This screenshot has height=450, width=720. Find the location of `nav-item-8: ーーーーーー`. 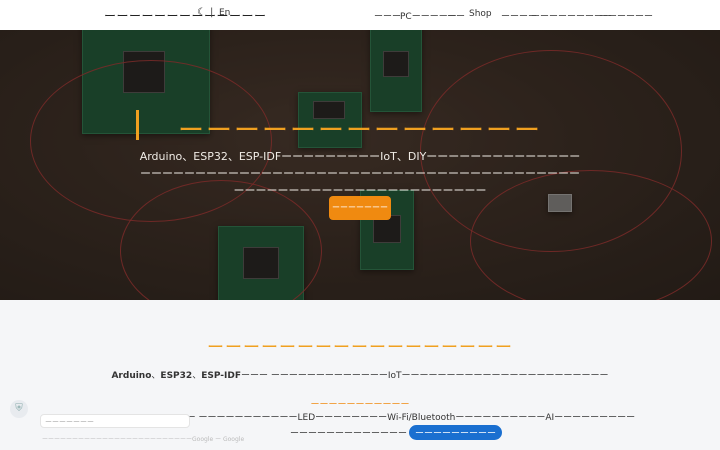

nav-item-8: ーーーーーー is located at coordinates (626, 15).